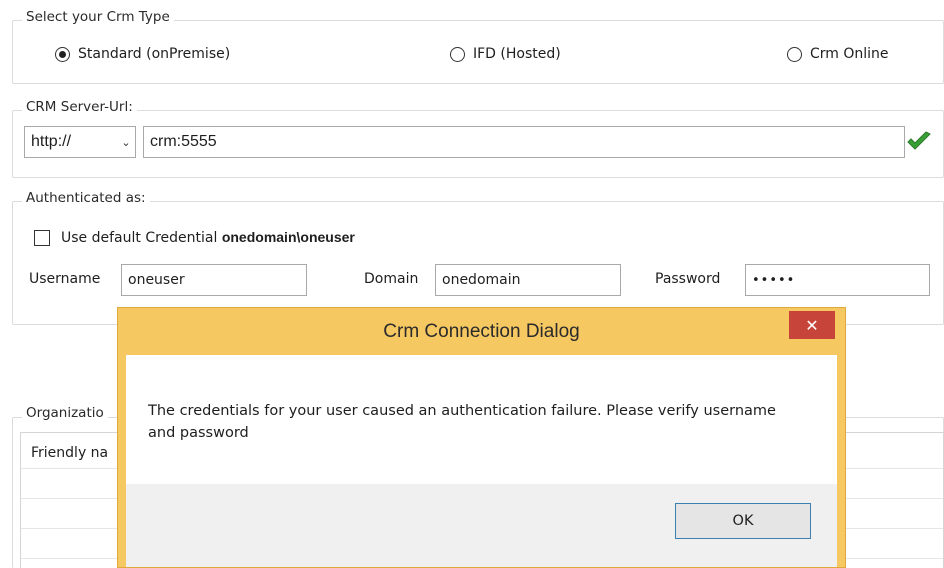 The image size is (944, 568). Describe the element at coordinates (42, 238) in the screenshot. I see `use-default-credential-checkbox` at that location.